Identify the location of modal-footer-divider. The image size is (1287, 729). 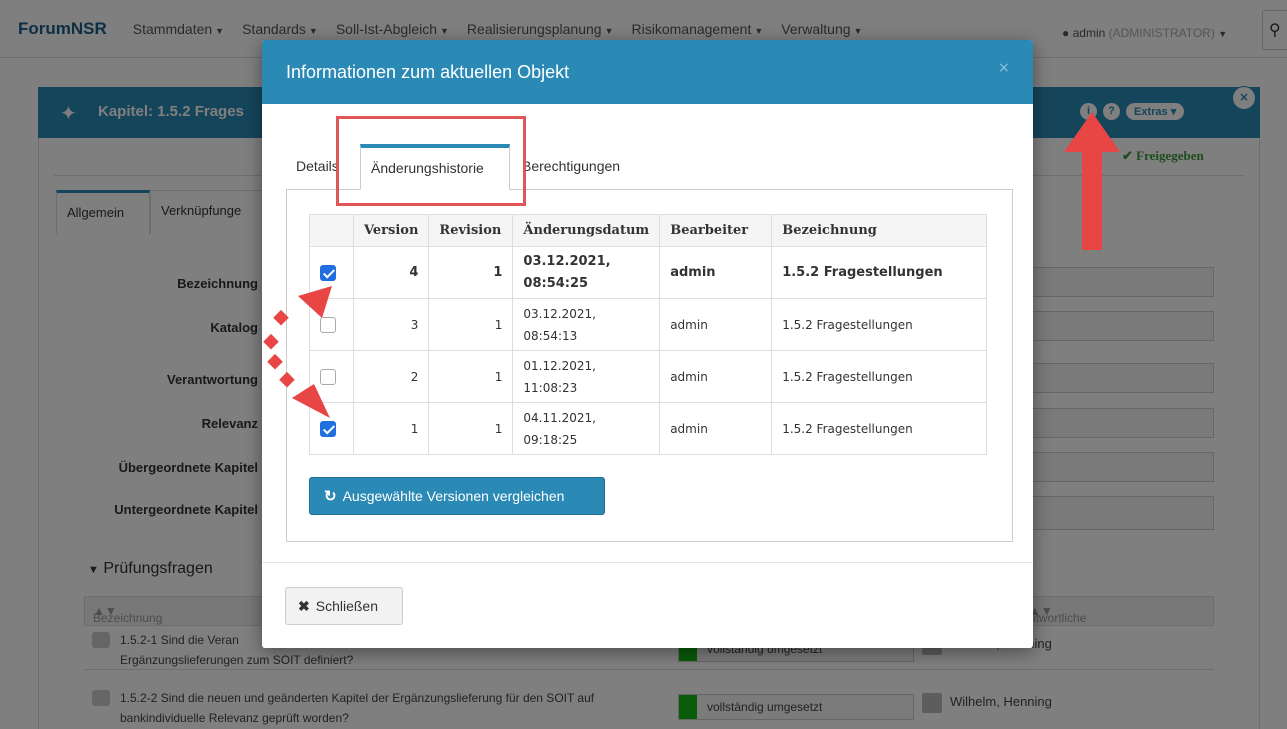
(647, 562).